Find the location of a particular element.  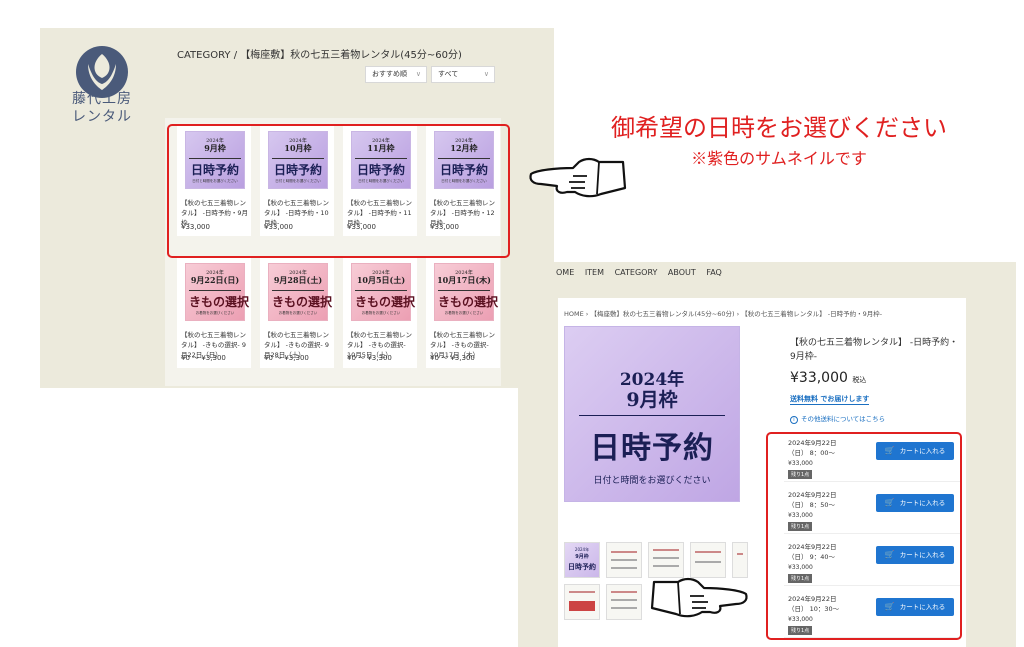

product-price: ¥33,000 税込 is located at coordinates (828, 378).